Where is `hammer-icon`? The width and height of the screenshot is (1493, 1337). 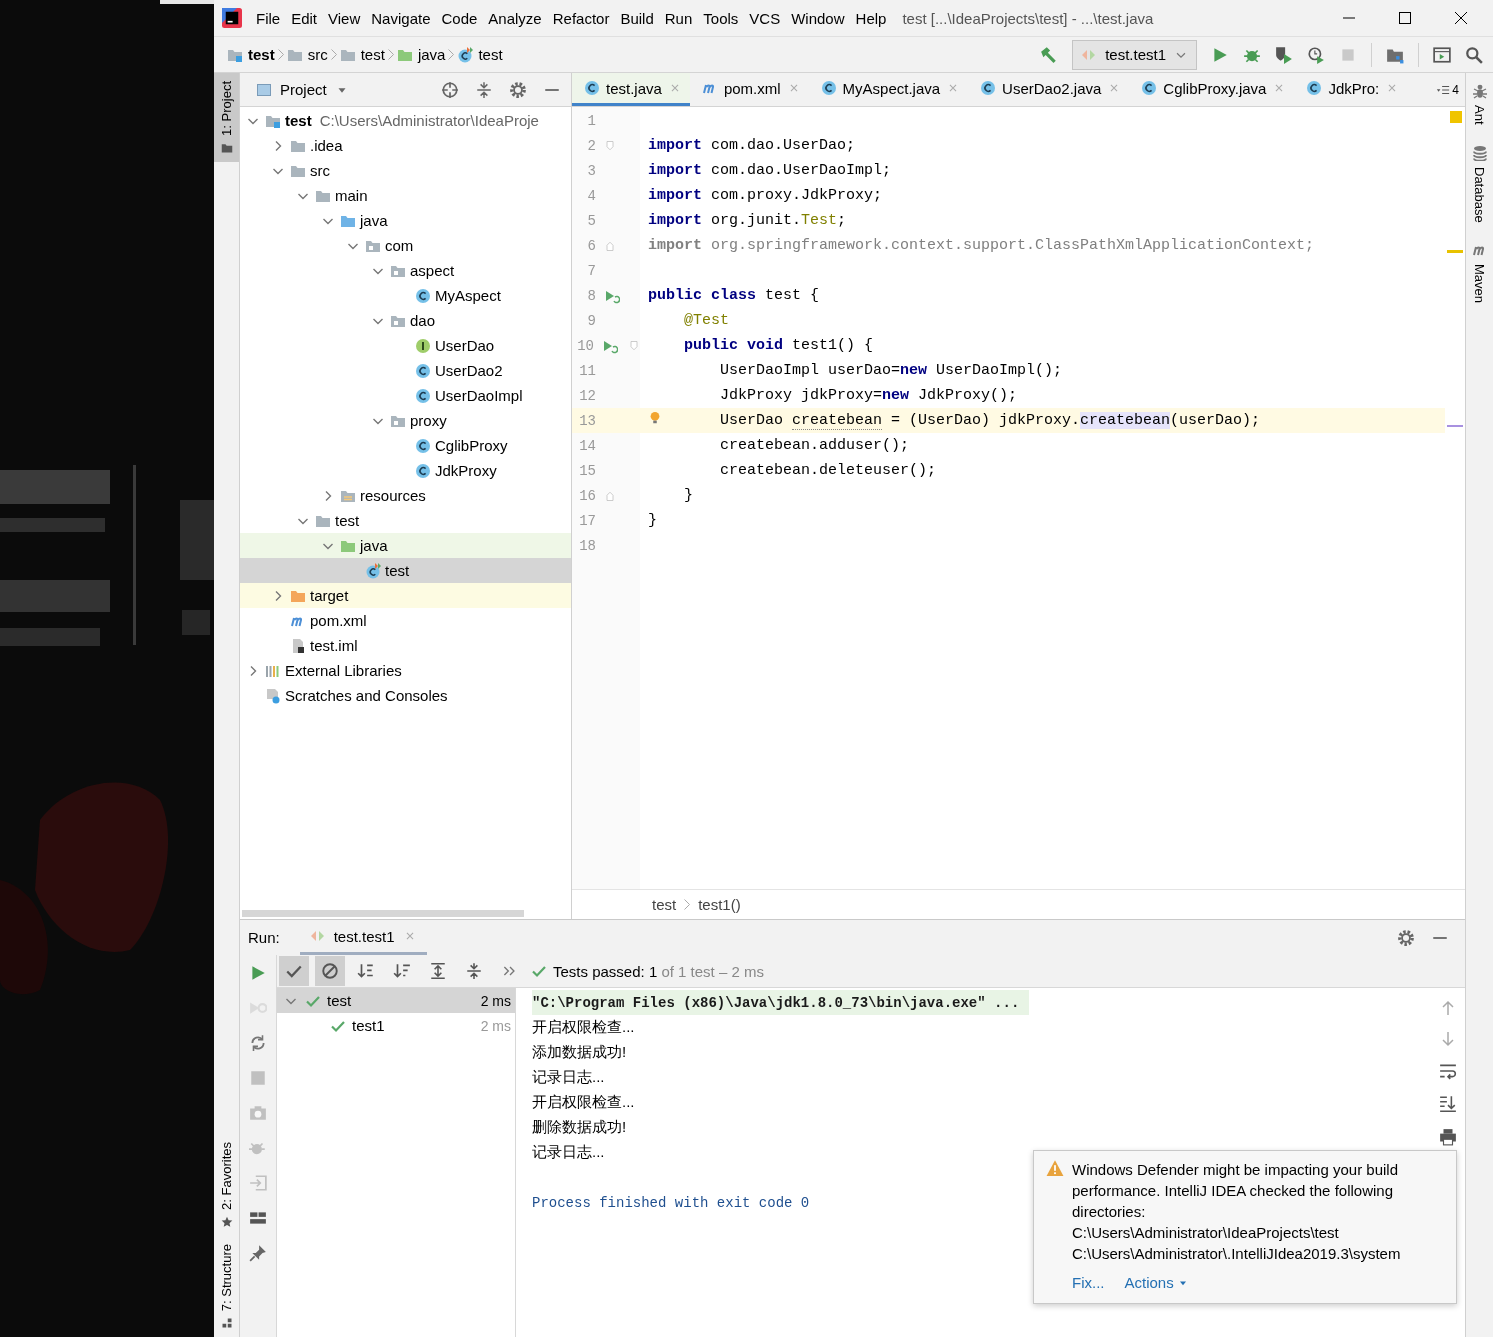 hammer-icon is located at coordinates (1049, 54).